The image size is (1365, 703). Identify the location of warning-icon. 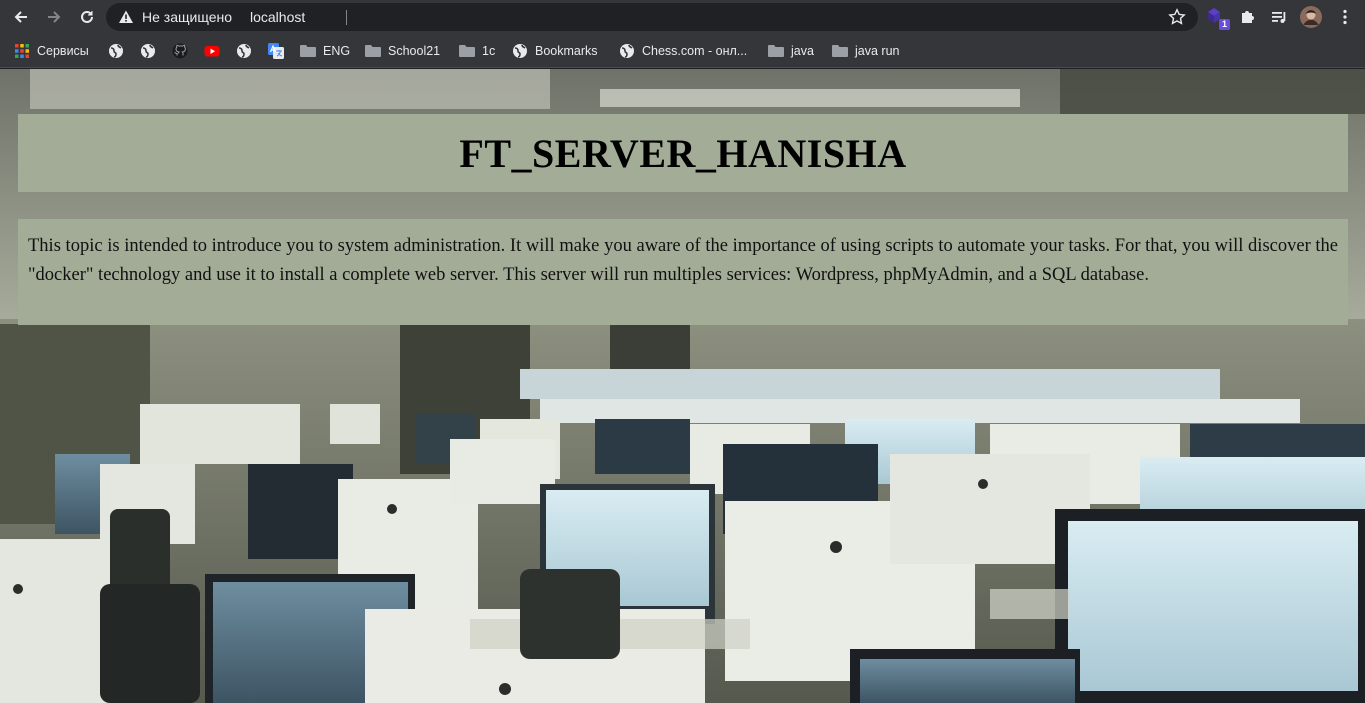
(126, 17).